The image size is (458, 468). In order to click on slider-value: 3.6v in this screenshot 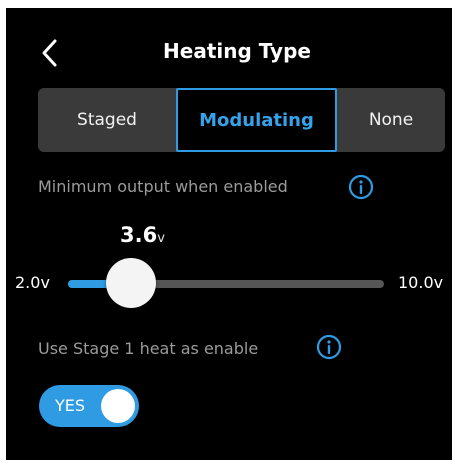, I will do `click(142, 235)`.